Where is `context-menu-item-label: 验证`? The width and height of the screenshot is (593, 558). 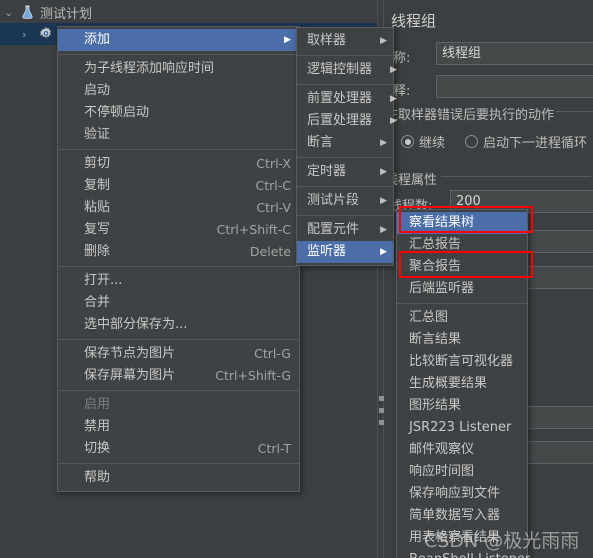
context-menu-item-label: 验证 is located at coordinates (97, 134).